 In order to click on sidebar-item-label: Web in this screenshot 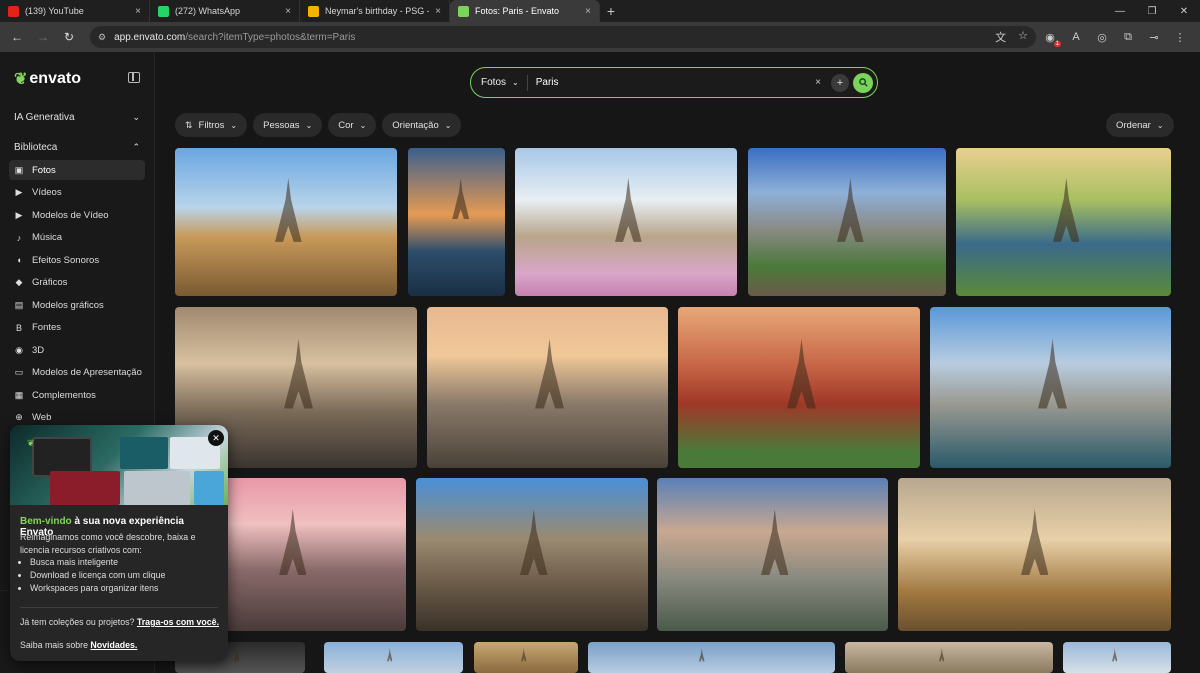, I will do `click(42, 417)`.